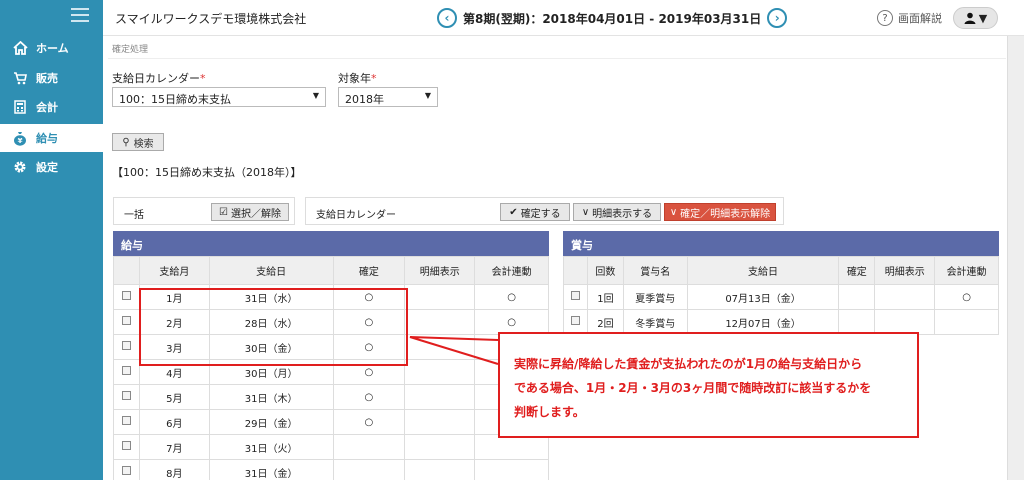 This screenshot has width=1024, height=480. What do you see at coordinates (47, 78) in the screenshot?
I see `sidebar-item-label: 販売` at bounding box center [47, 78].